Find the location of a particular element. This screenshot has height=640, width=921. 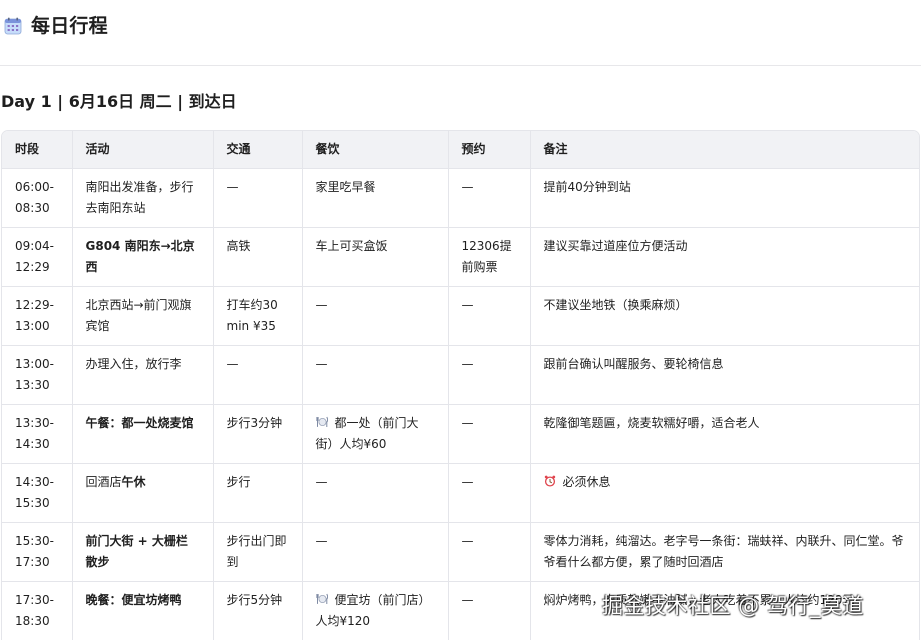

transport-cell: 步行5分钟 is located at coordinates (258, 610).